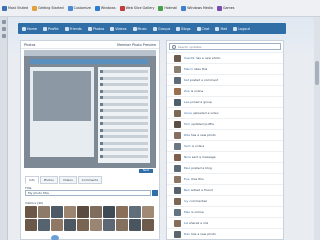 The height and width of the screenshot is (240, 320). What do you see at coordinates (225, 123) in the screenshot?
I see `list-item: Tom updated profile` at bounding box center [225, 123].